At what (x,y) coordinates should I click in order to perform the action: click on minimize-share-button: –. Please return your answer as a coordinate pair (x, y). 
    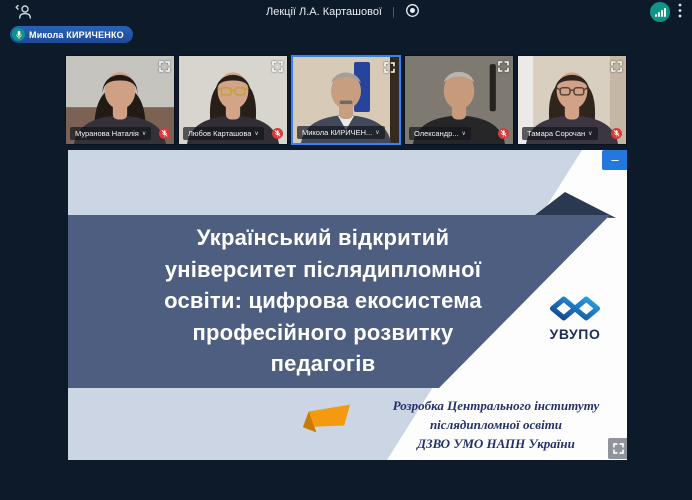
    Looking at the image, I should click on (614, 160).